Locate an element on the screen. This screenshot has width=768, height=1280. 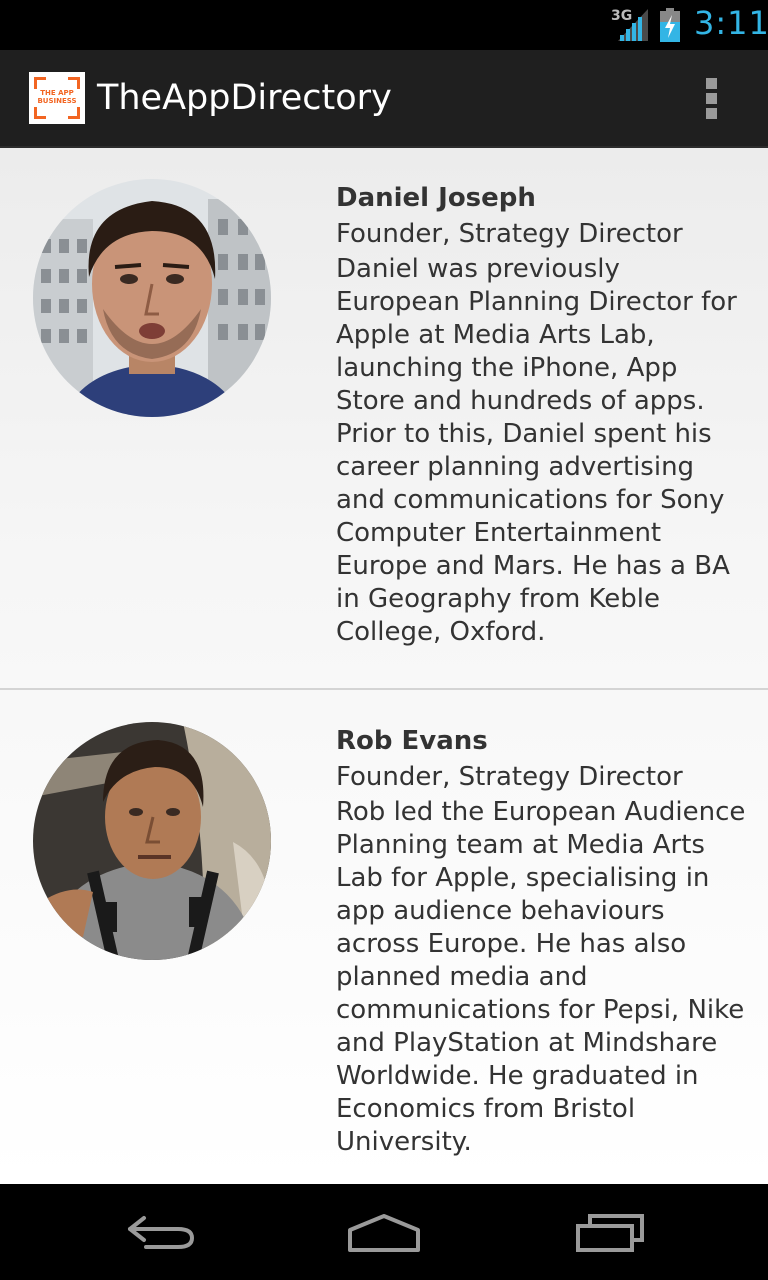
recent-apps-icon is located at coordinates (610, 1232).